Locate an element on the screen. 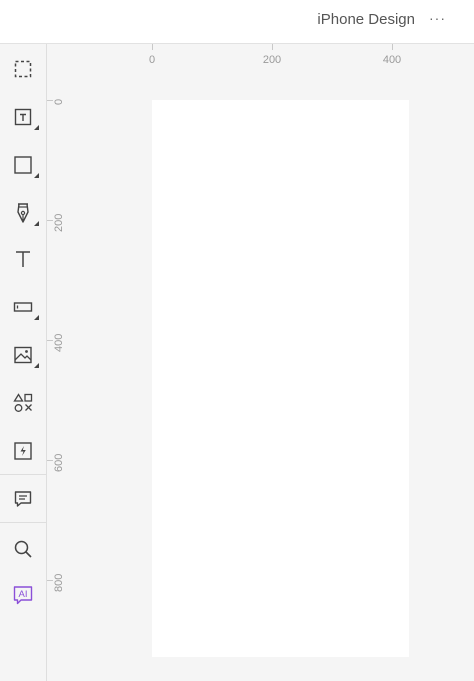 The width and height of the screenshot is (474, 681). components-icon is located at coordinates (23, 402).